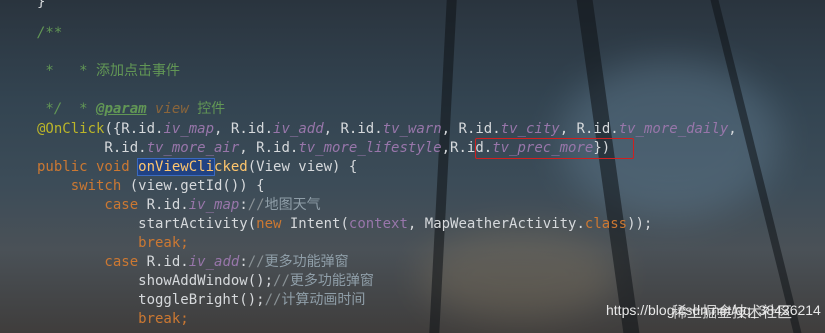 This screenshot has height=333, width=825. What do you see at coordinates (50, 33) in the screenshot?
I see `code-line-1: /**` at bounding box center [50, 33].